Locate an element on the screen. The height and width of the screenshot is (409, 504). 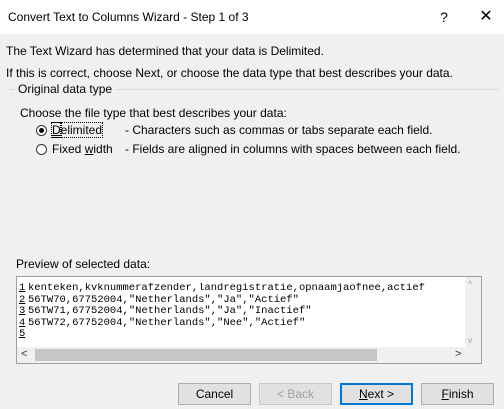
close-button: ✕ is located at coordinates (486, 17).